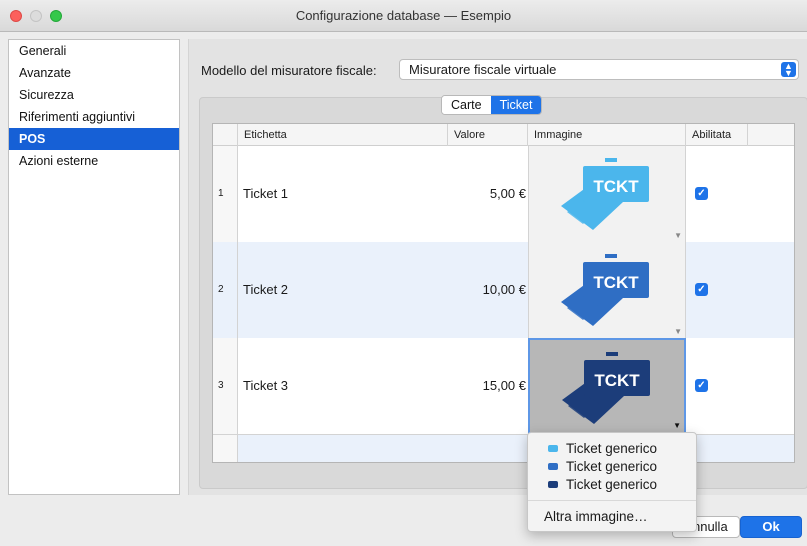  What do you see at coordinates (94, 139) in the screenshot?
I see `sidebar-item-pos: POS` at bounding box center [94, 139].